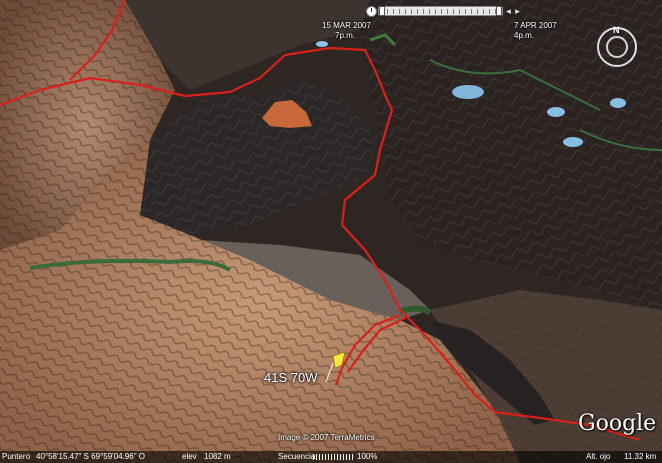 Image resolution: width=662 pixels, height=463 pixels. What do you see at coordinates (517, 11) in the screenshot?
I see `play-forward-icon: ▸` at bounding box center [517, 11].